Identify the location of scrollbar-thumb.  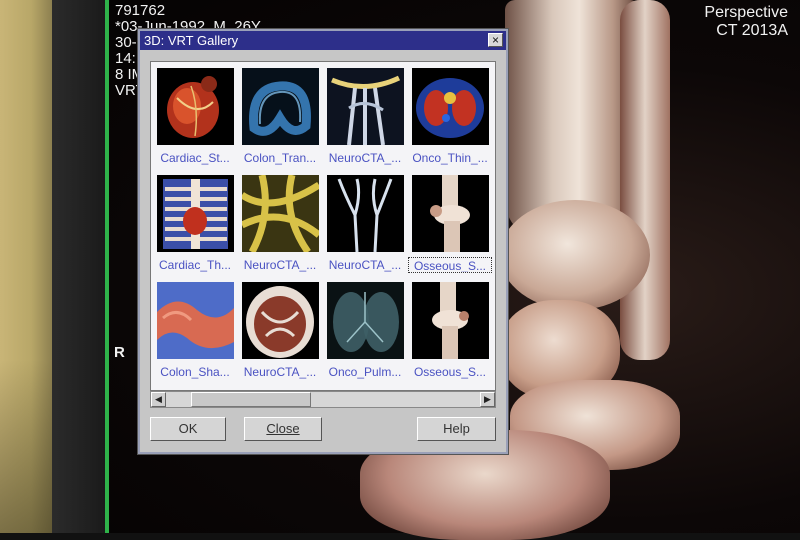
(251, 399).